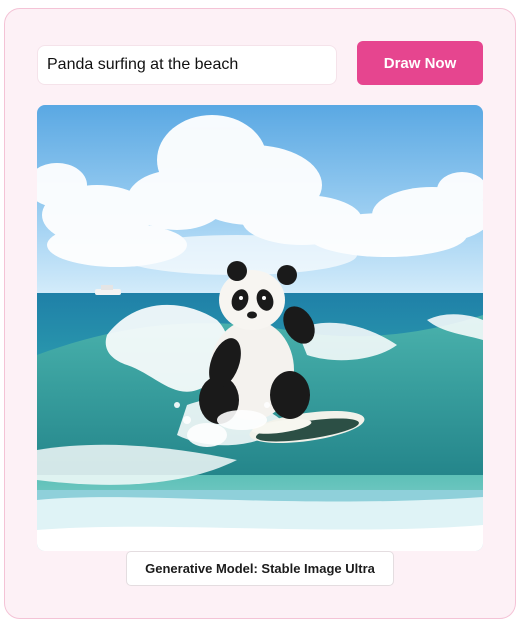 The image size is (525, 627). Describe the element at coordinates (187, 65) in the screenshot. I see `prompt-input` at that location.